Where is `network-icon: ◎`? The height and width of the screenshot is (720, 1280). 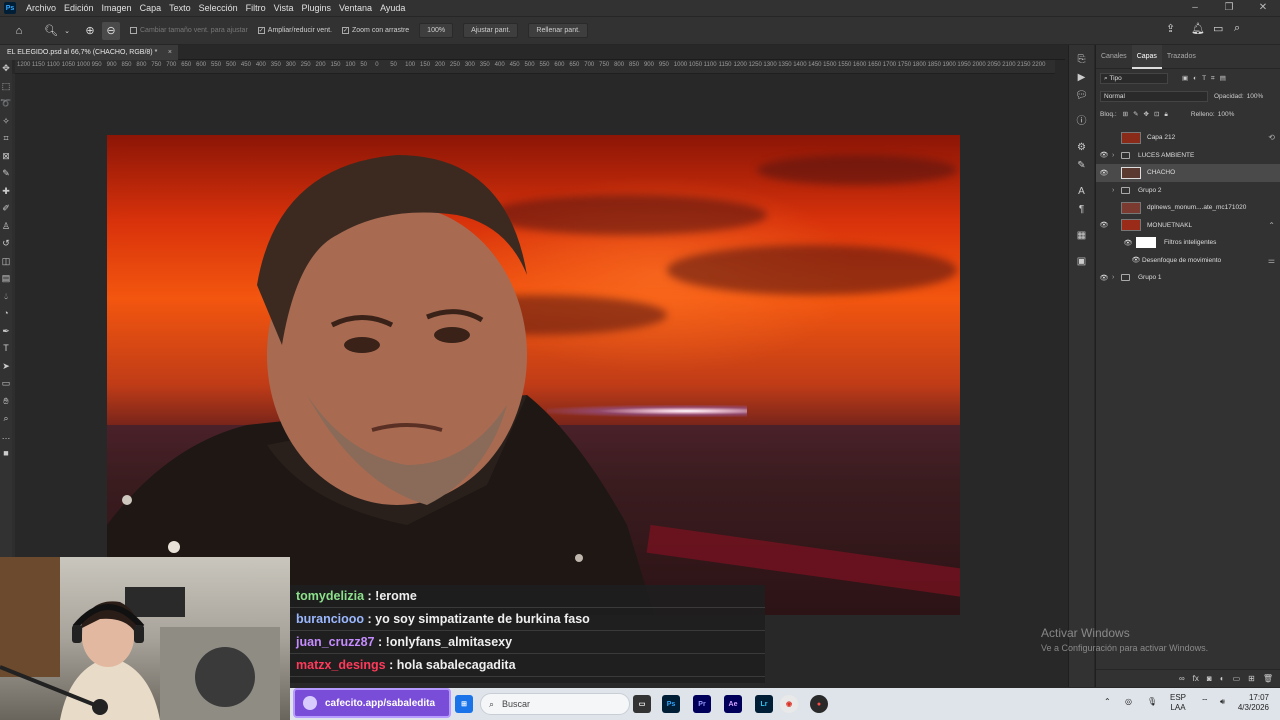 network-icon: ◎ is located at coordinates (1128, 701).